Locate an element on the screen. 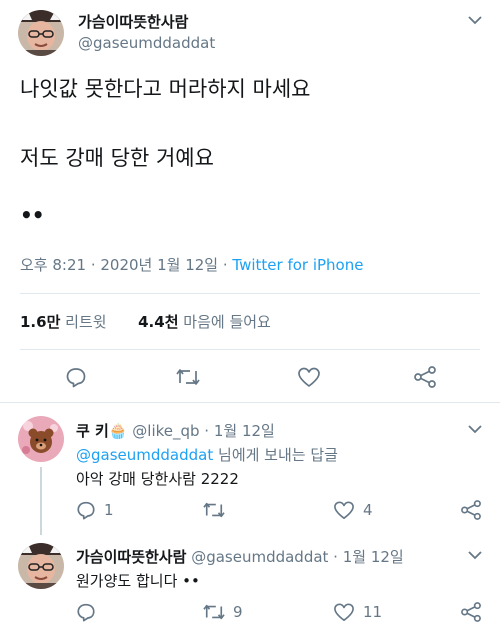 The width and height of the screenshot is (500, 635). reply1-reply-to: @gaseumddaddat 님에게 보내는 답글 is located at coordinates (207, 454).